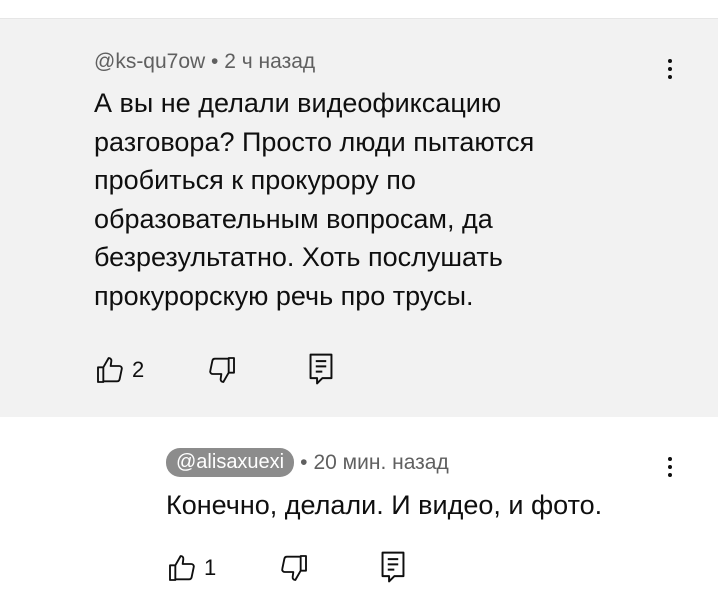 This screenshot has width=718, height=596. Describe the element at coordinates (284, 295) in the screenshot. I see `comment-text-line: прокурорскую речь про трусы.` at that location.